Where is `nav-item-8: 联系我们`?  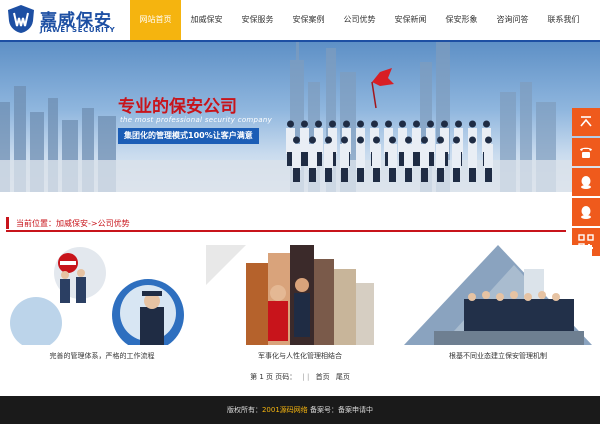
nav-item-8: 联系我们 is located at coordinates (563, 20).